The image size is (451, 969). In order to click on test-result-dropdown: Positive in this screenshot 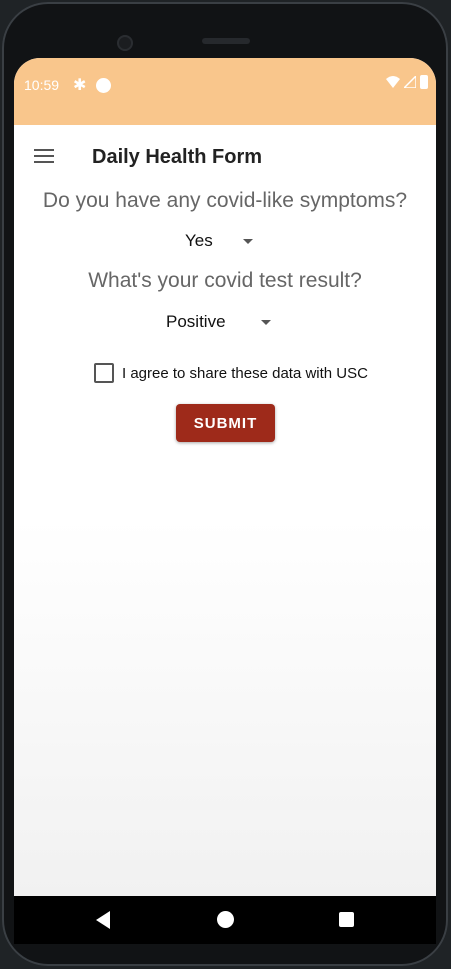, I will do `click(218, 322)`.